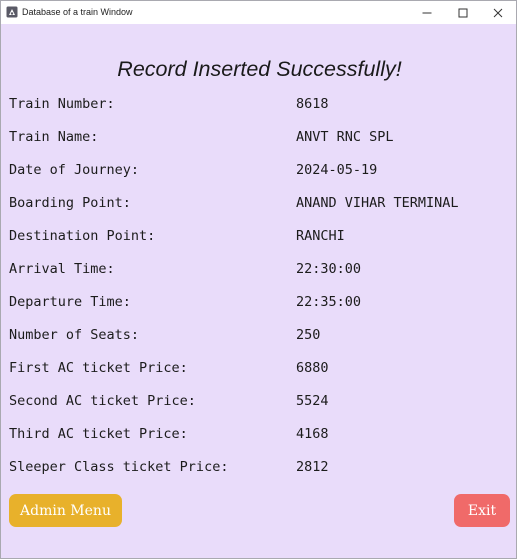 The image size is (517, 559). Describe the element at coordinates (70, 302) in the screenshot. I see `departure-time-label: Departure Time:` at that location.